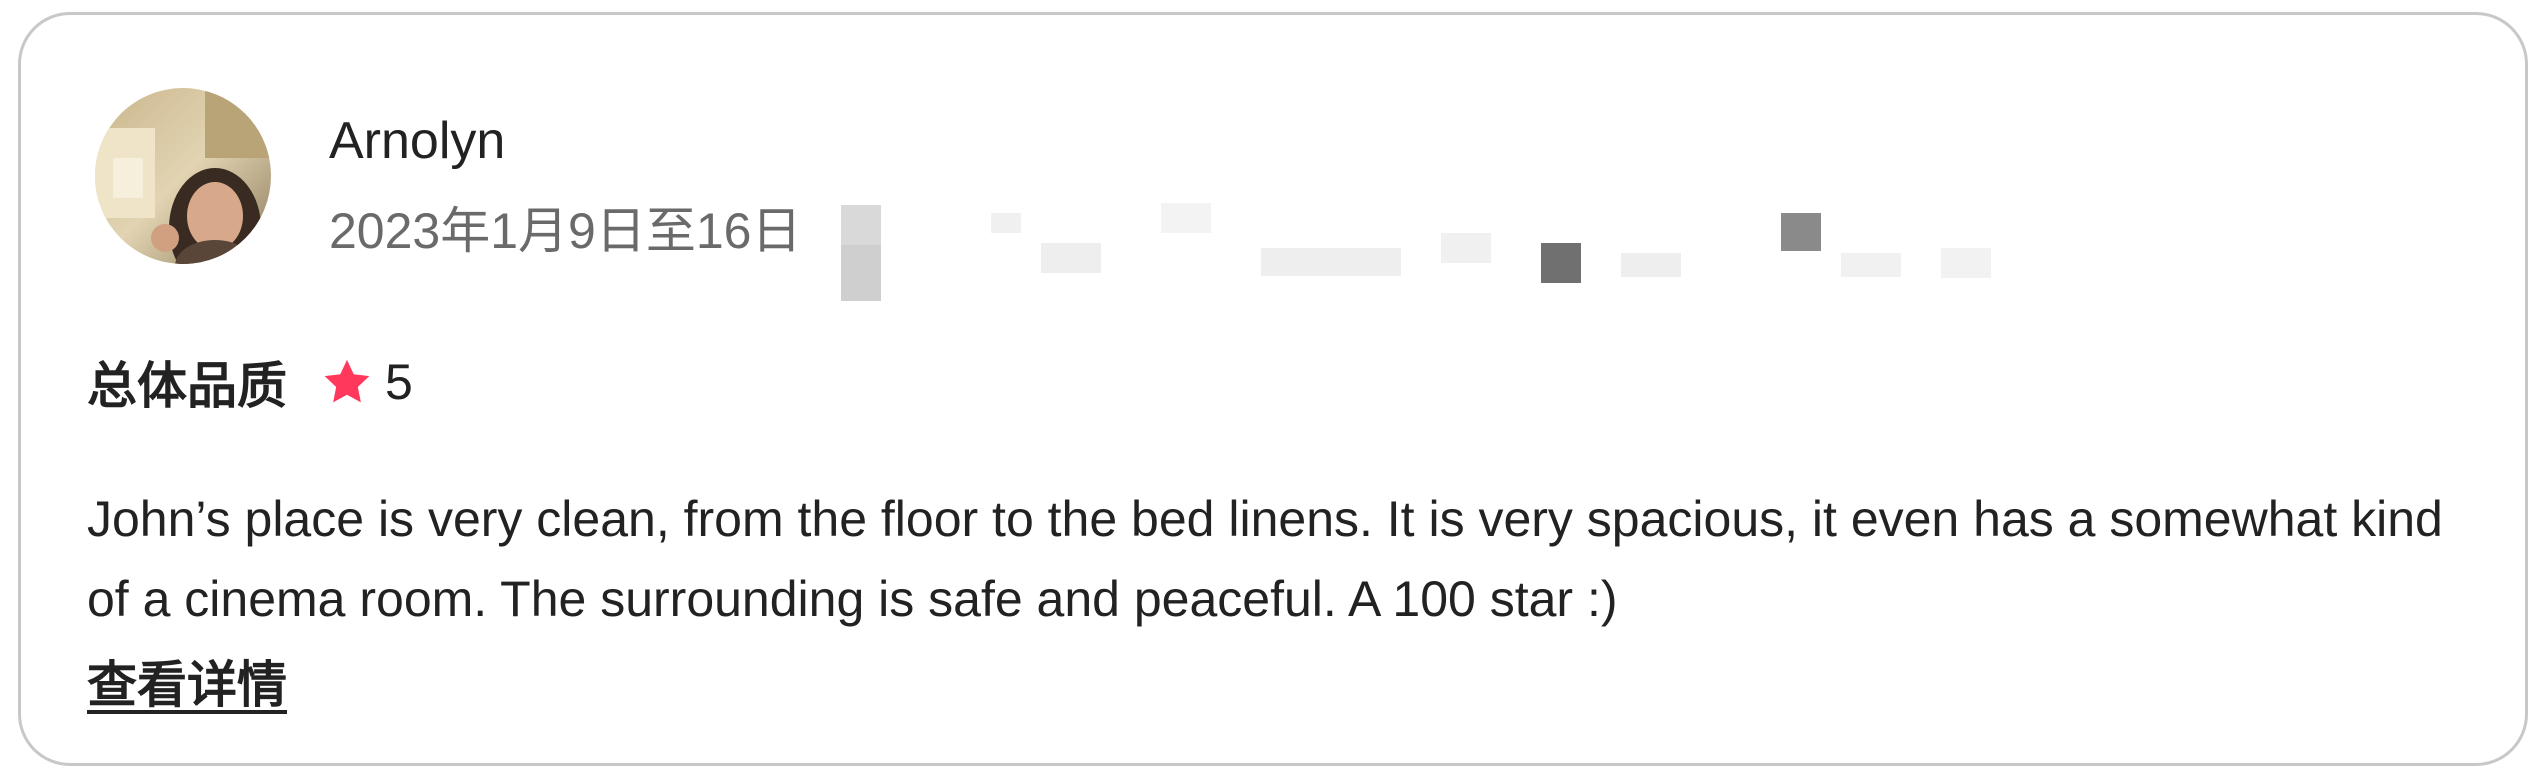 This screenshot has width=2546, height=780. Describe the element at coordinates (565, 231) in the screenshot. I see `stay-dates: 2023年1月9日至16日` at that location.